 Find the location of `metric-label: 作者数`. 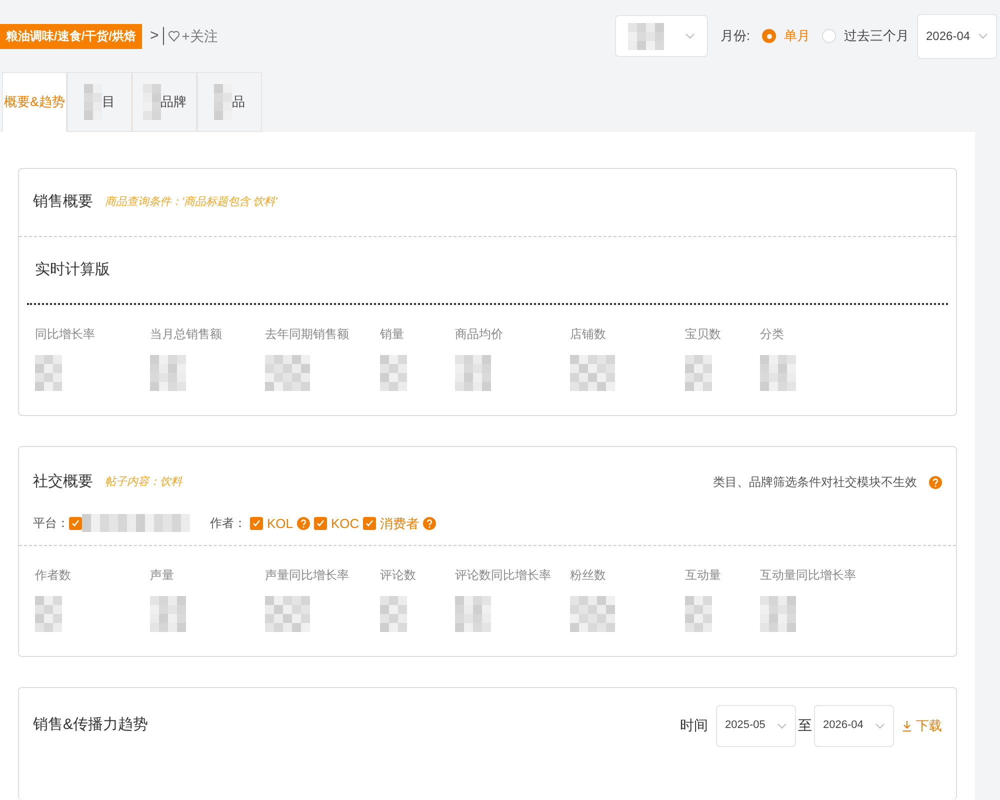

metric-label: 作者数 is located at coordinates (53, 575).